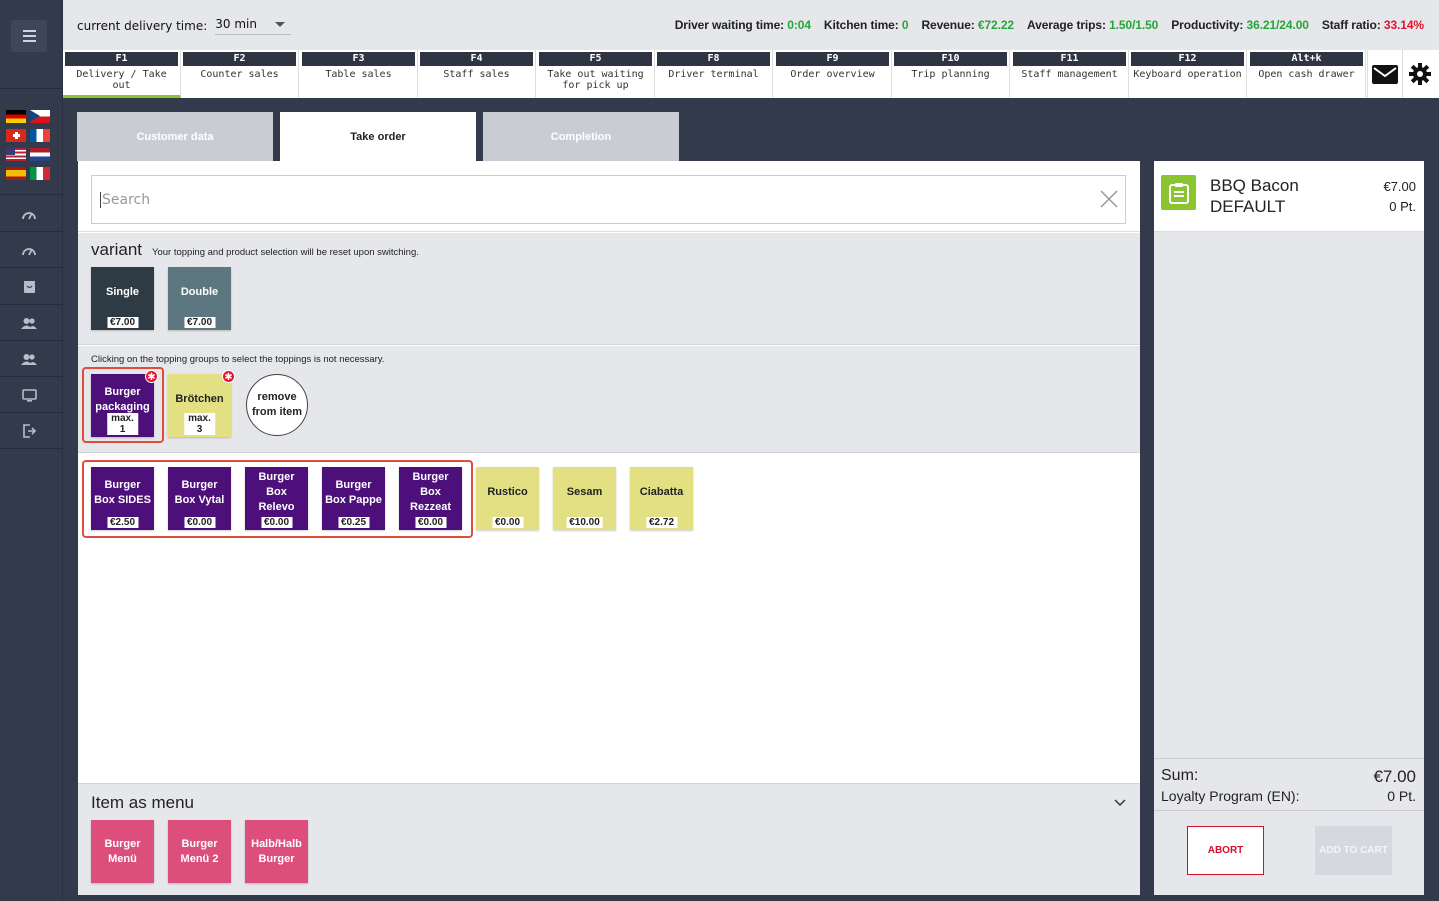 This screenshot has width=1439, height=901. I want to click on dutch-flag-icon, so click(40, 154).